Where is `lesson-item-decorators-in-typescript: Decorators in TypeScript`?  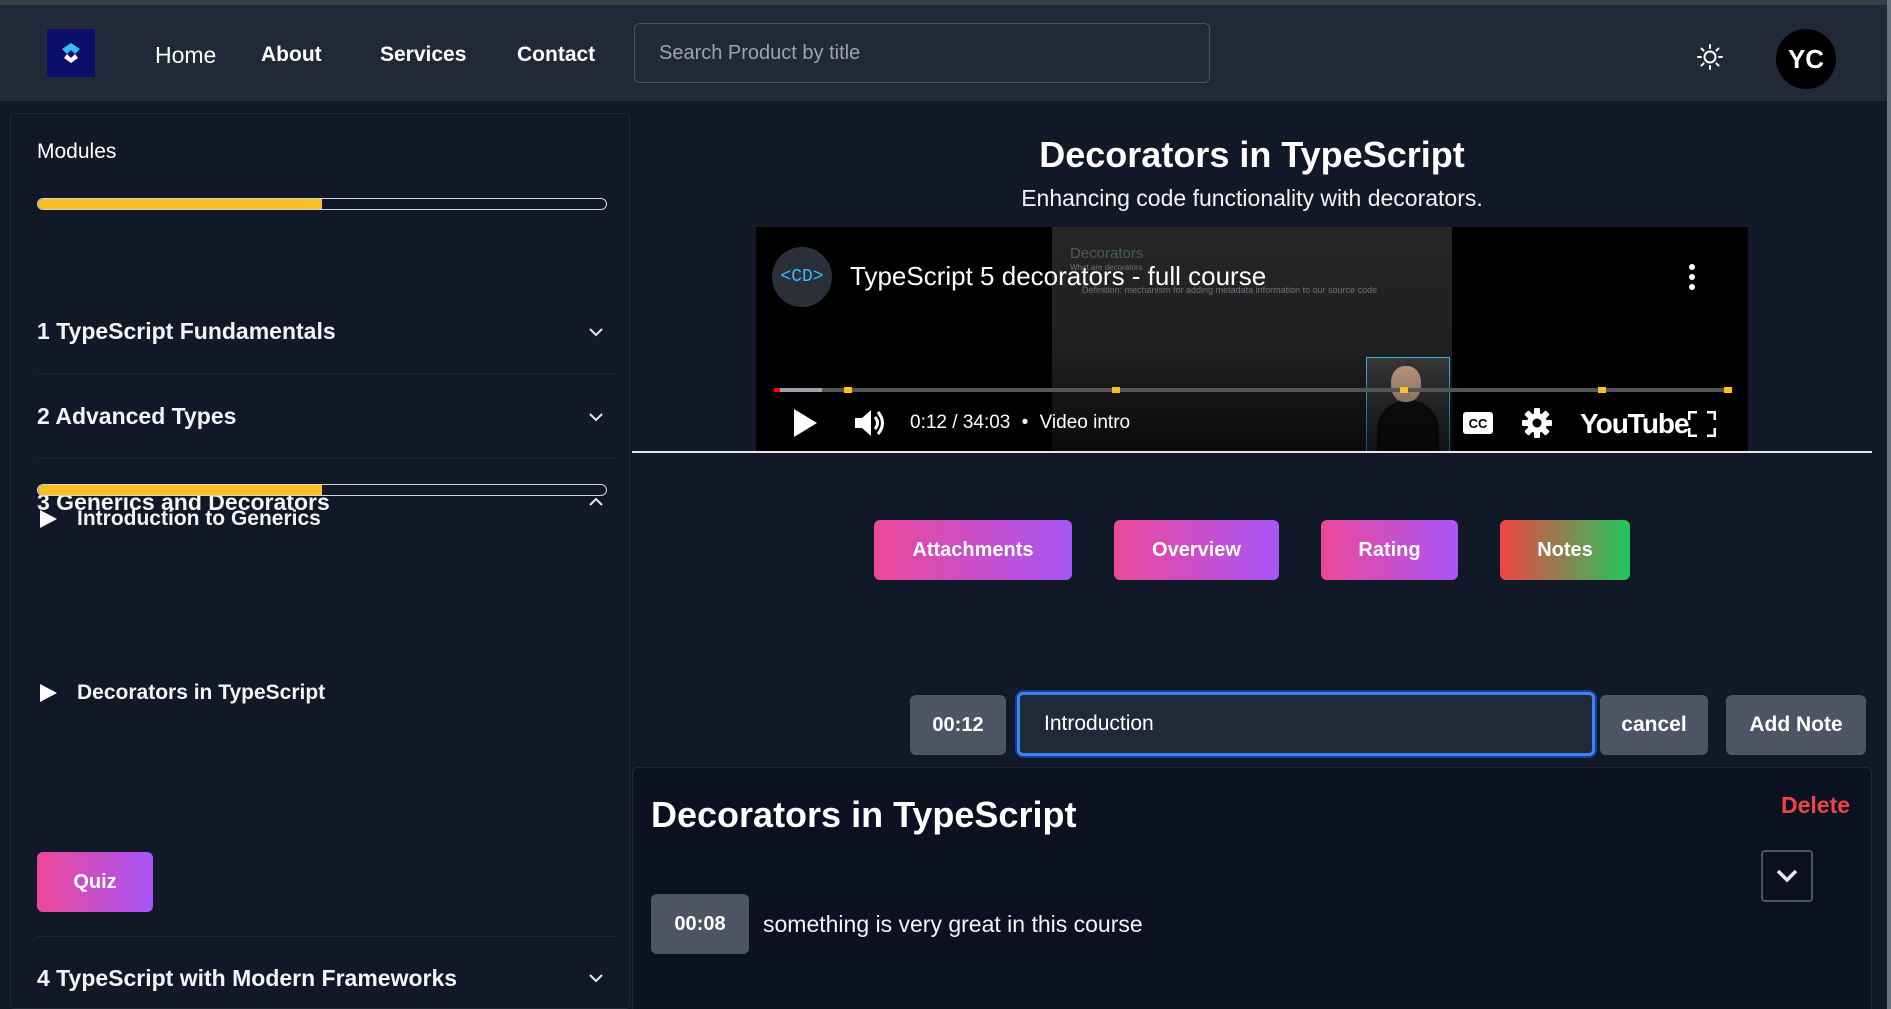 lesson-item-decorators-in-typescript: Decorators in TypeScript is located at coordinates (181, 693).